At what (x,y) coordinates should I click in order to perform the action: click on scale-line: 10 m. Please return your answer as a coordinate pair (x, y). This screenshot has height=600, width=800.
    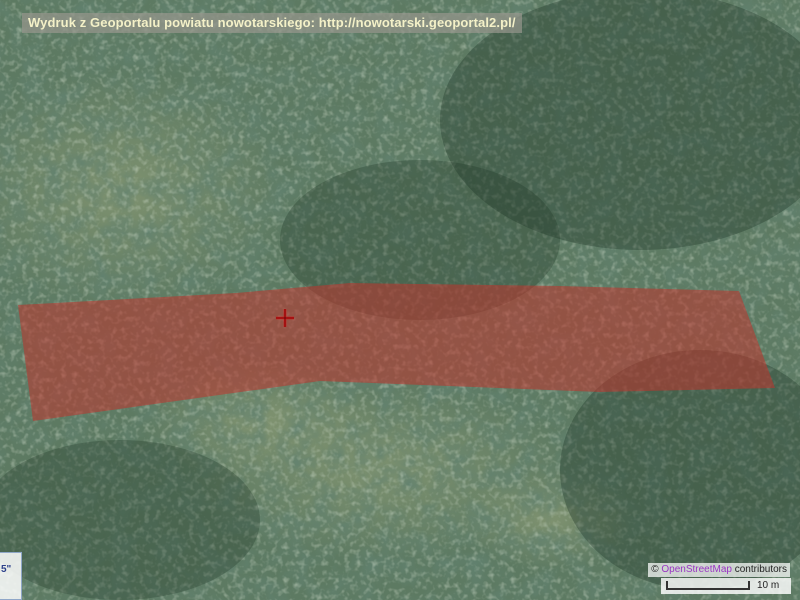
    Looking at the image, I should click on (726, 586).